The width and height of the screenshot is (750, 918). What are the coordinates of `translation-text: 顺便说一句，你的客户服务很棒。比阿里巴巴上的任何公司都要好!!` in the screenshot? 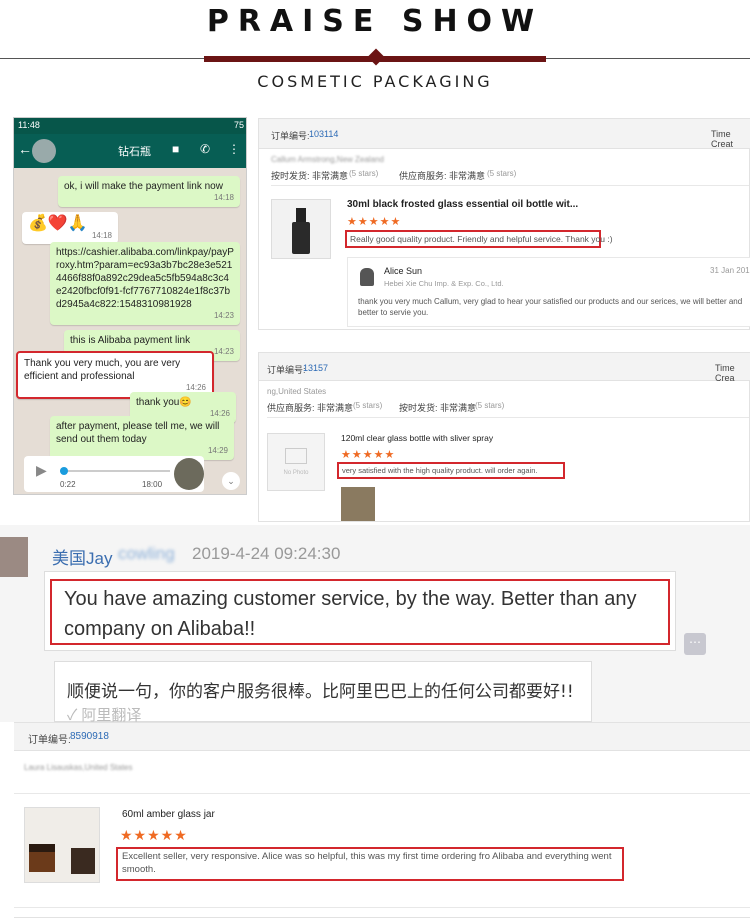 It's located at (320, 692).